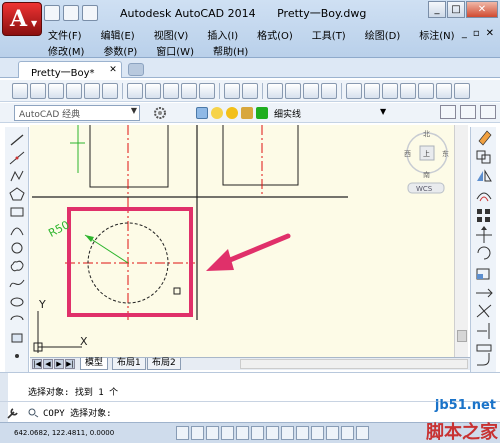  I want to click on 3d-object-snap-icon, so click(257, 433).